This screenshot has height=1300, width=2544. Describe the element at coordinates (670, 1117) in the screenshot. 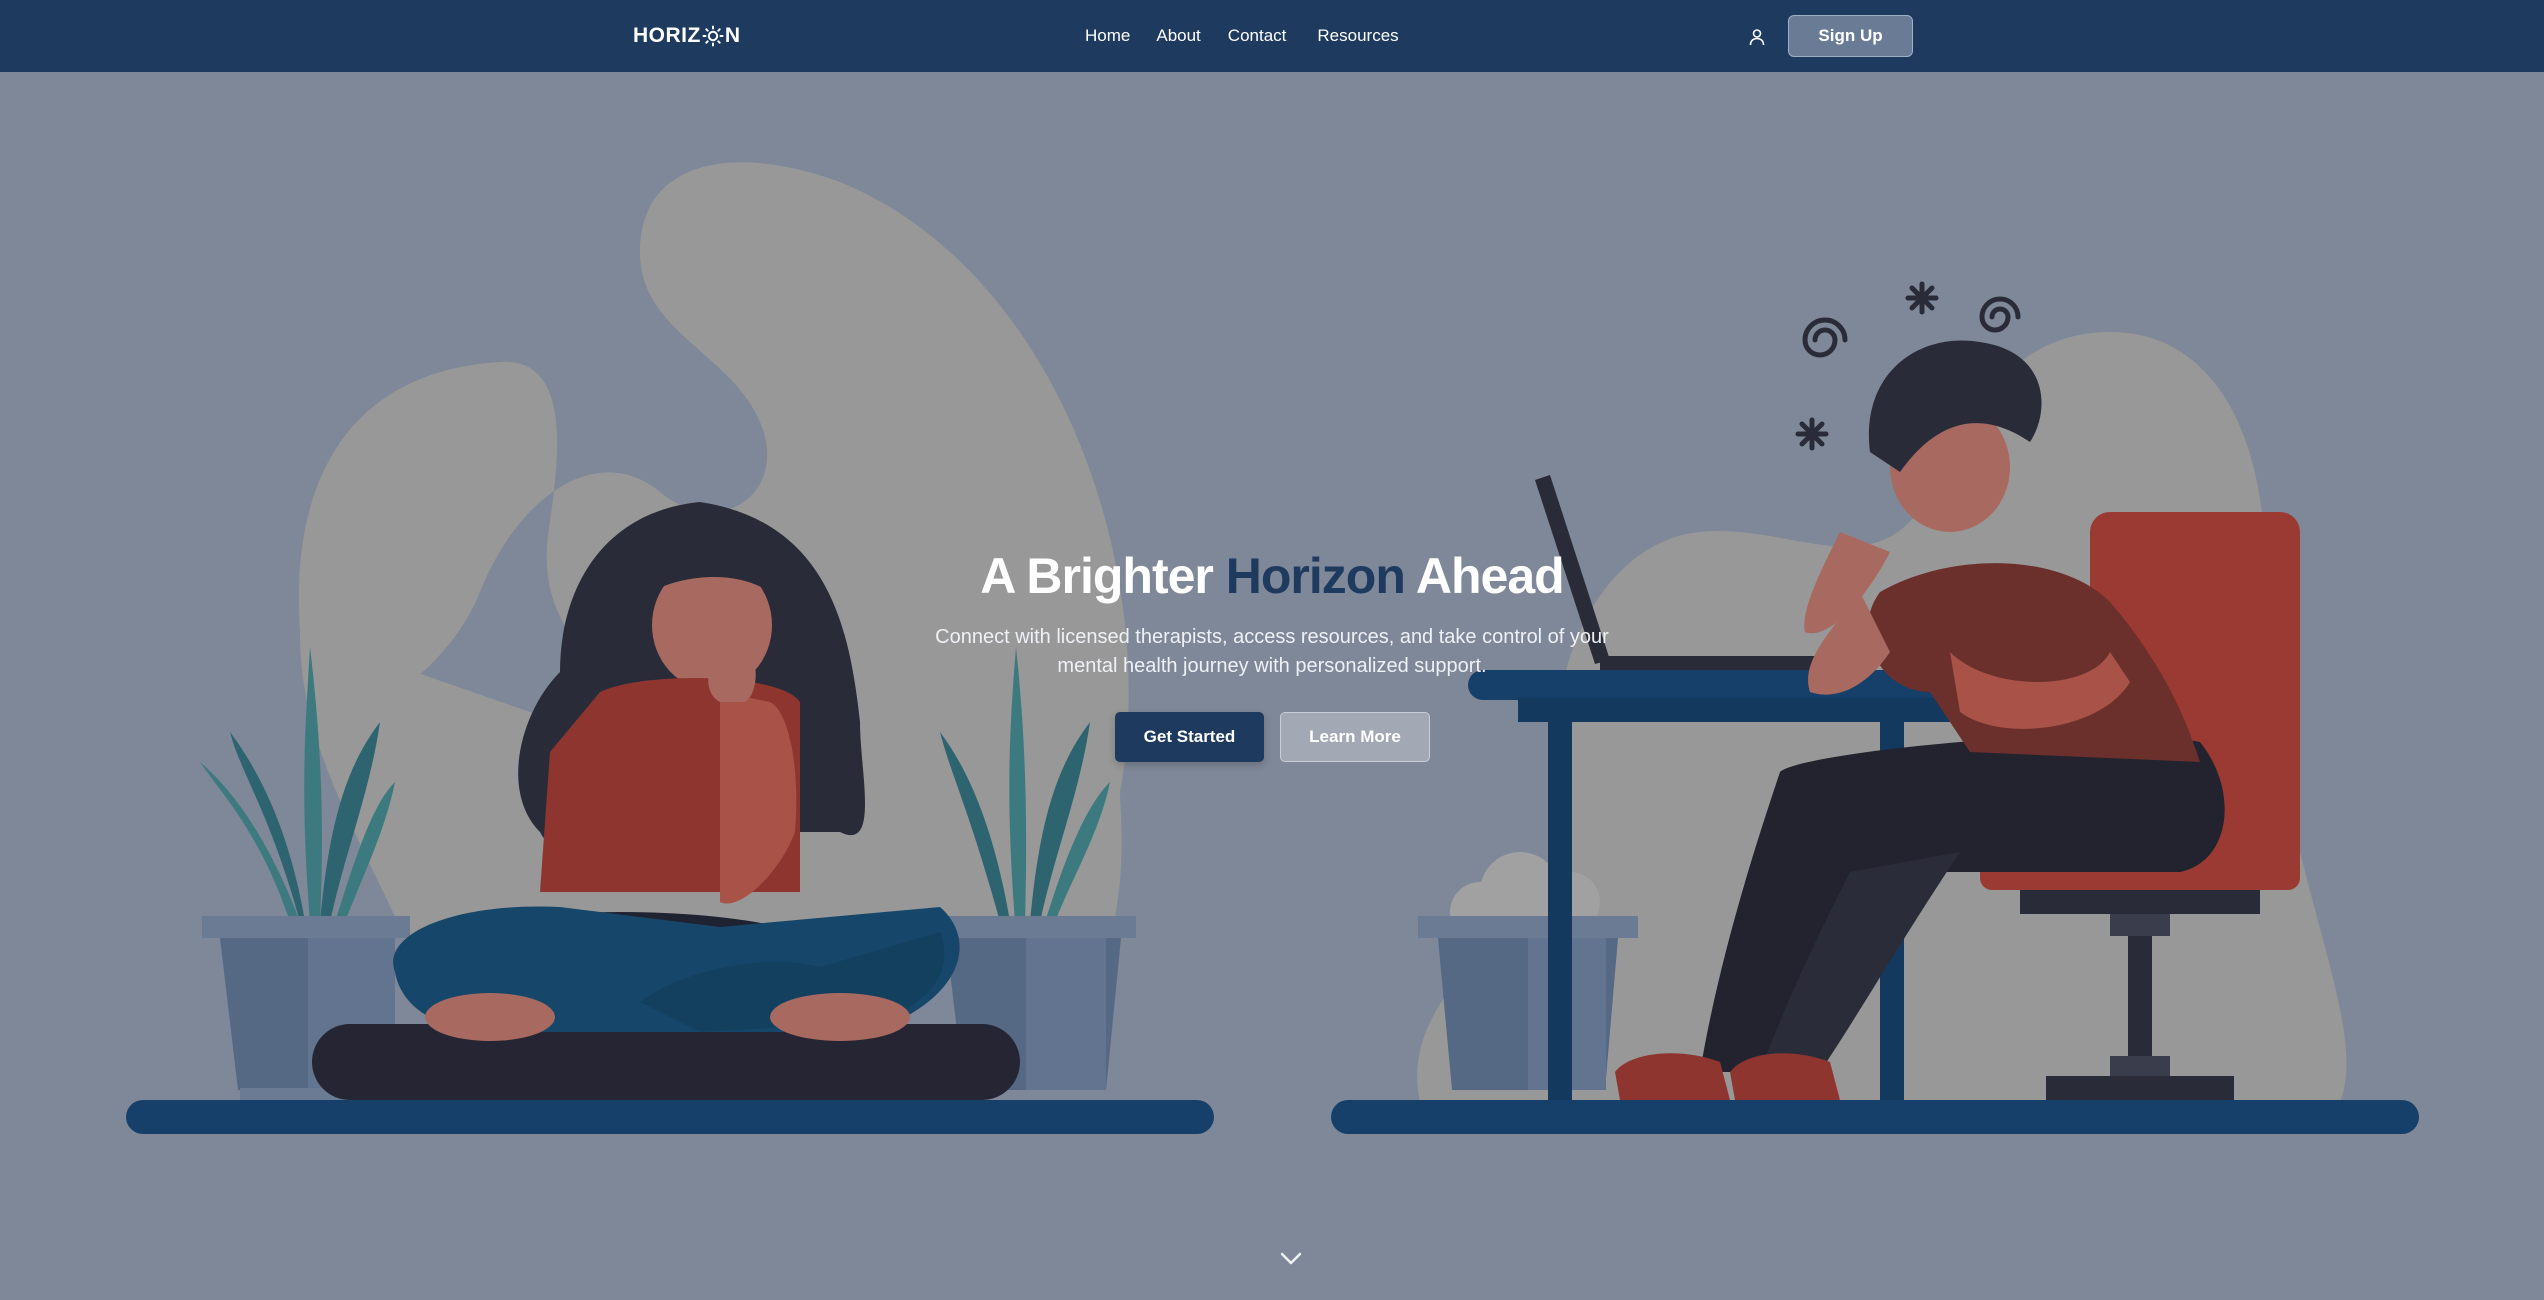

I see `floor-bar-left` at that location.